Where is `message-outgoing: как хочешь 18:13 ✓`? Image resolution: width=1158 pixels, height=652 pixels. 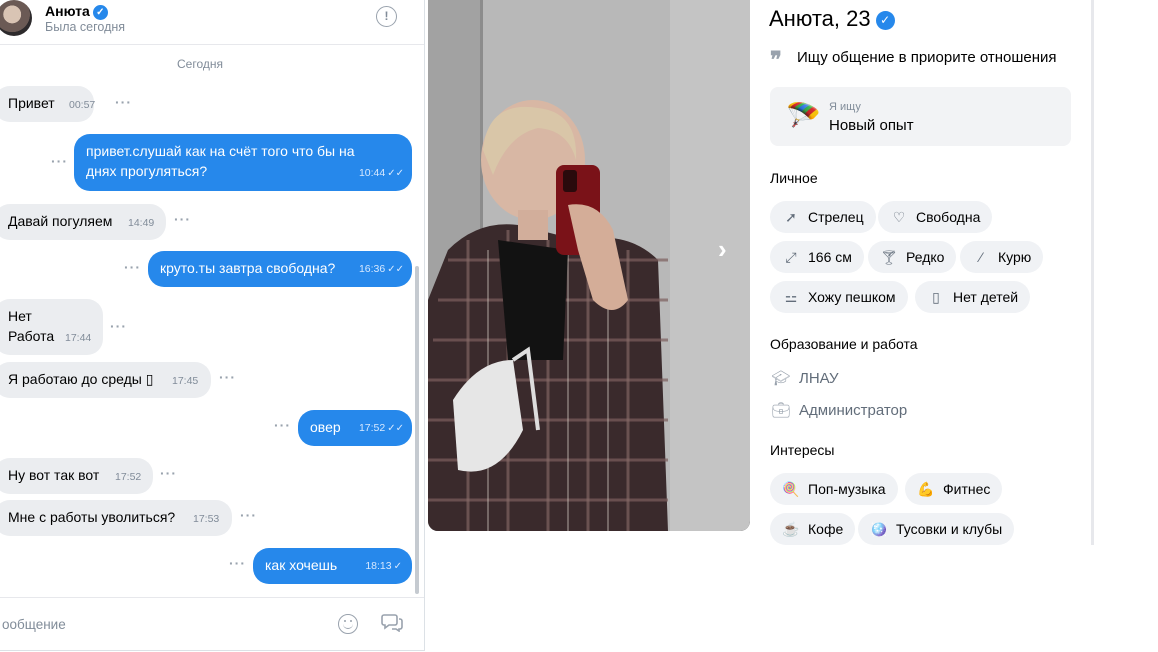
message-outgoing: как хочешь 18:13 ✓ is located at coordinates (332, 566).